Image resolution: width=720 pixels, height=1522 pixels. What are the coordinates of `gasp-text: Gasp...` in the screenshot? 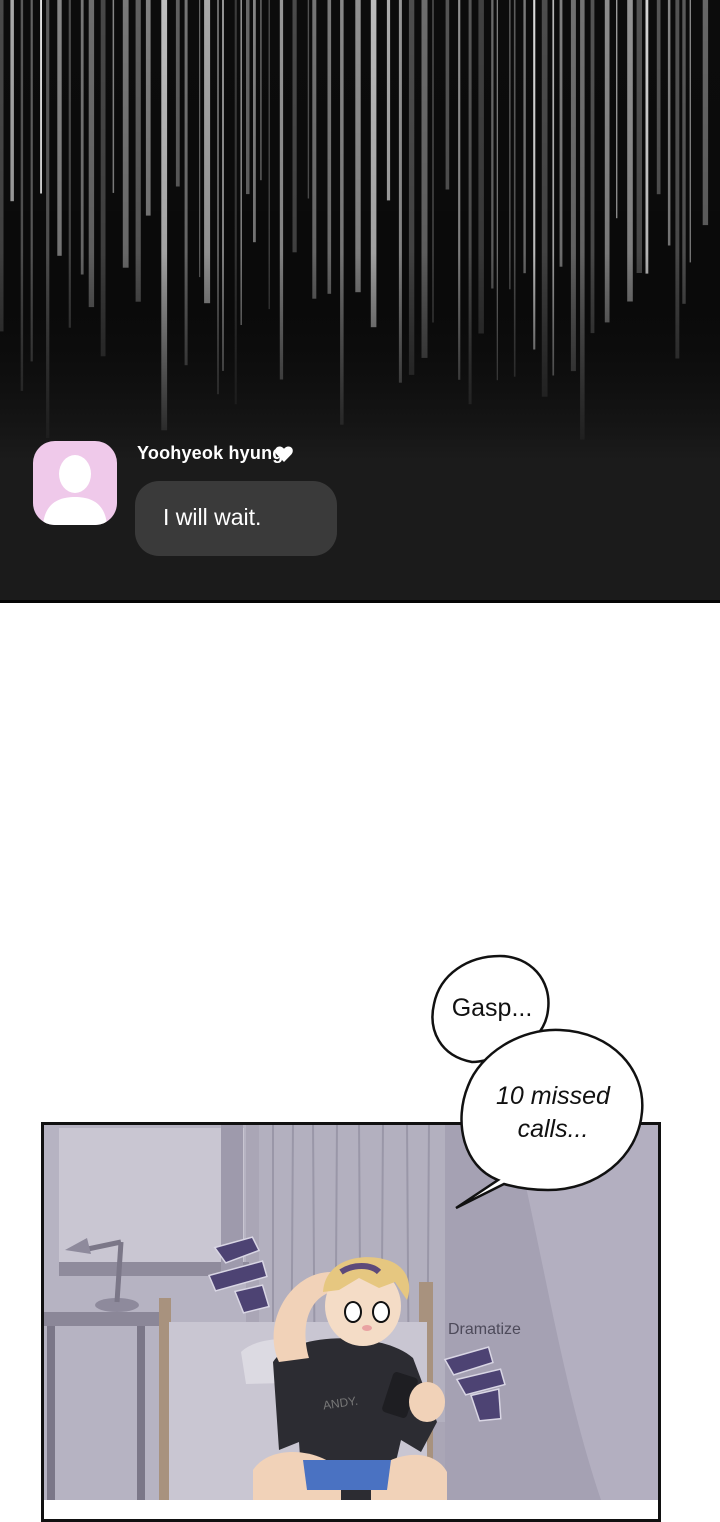 It's located at (492, 1008).